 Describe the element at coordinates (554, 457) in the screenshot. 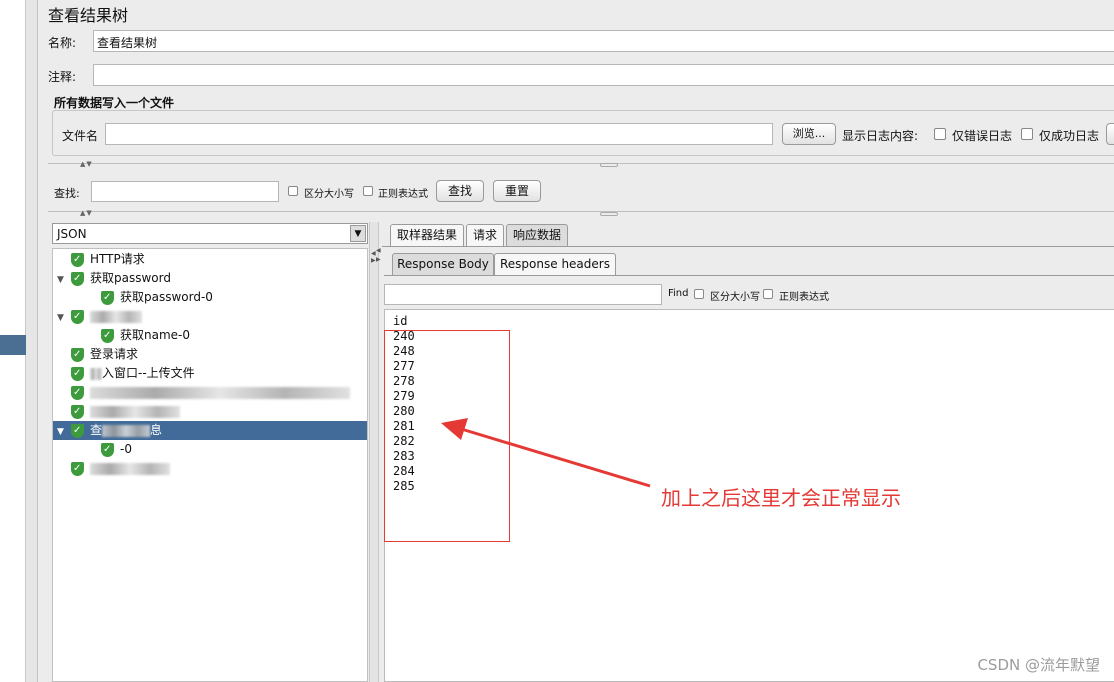

I see `arrow-line` at that location.